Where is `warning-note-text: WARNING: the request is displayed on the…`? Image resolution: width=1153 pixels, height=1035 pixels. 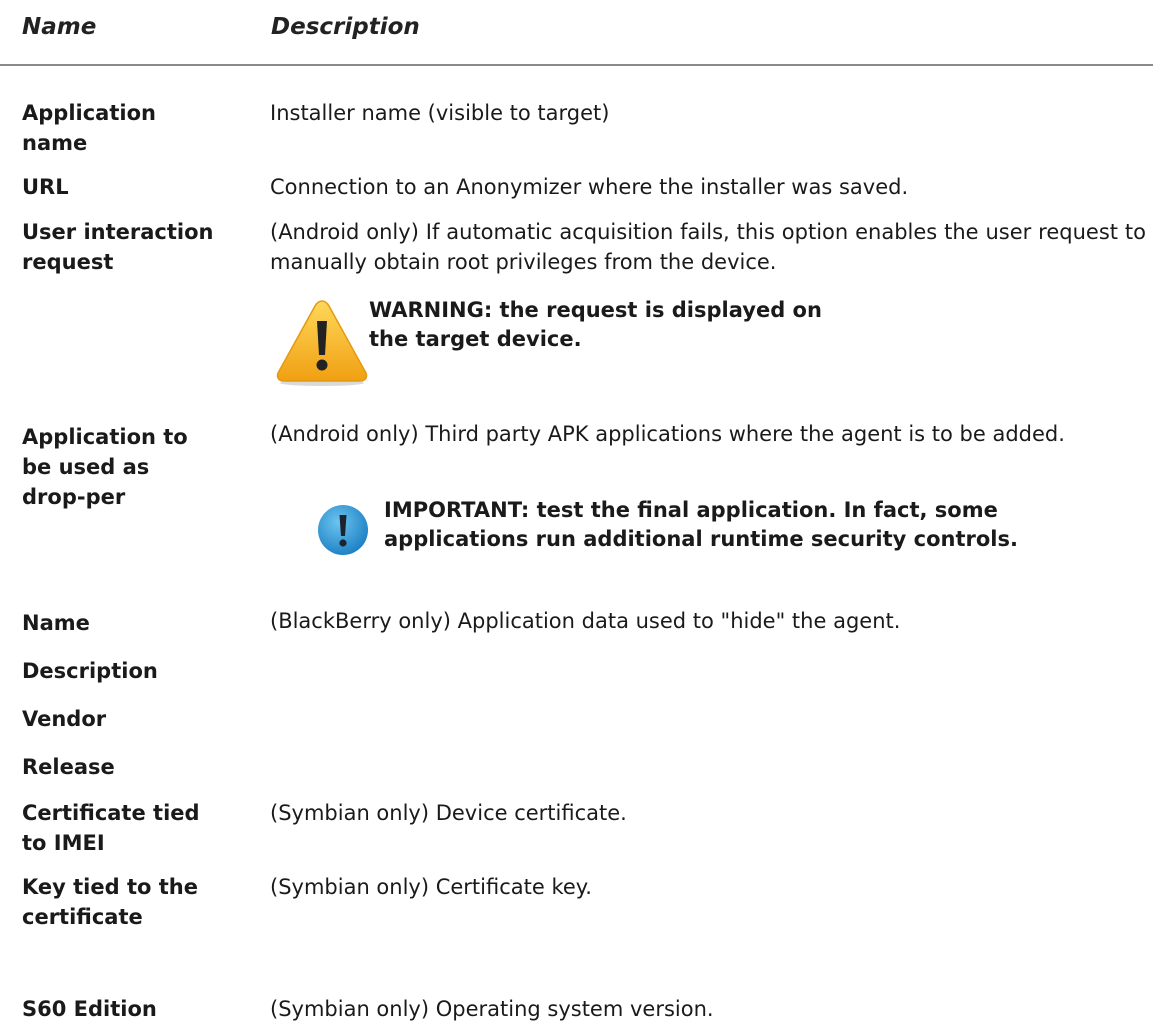
warning-note-text: WARNING: the request is displayed on the… is located at coordinates (595, 324).